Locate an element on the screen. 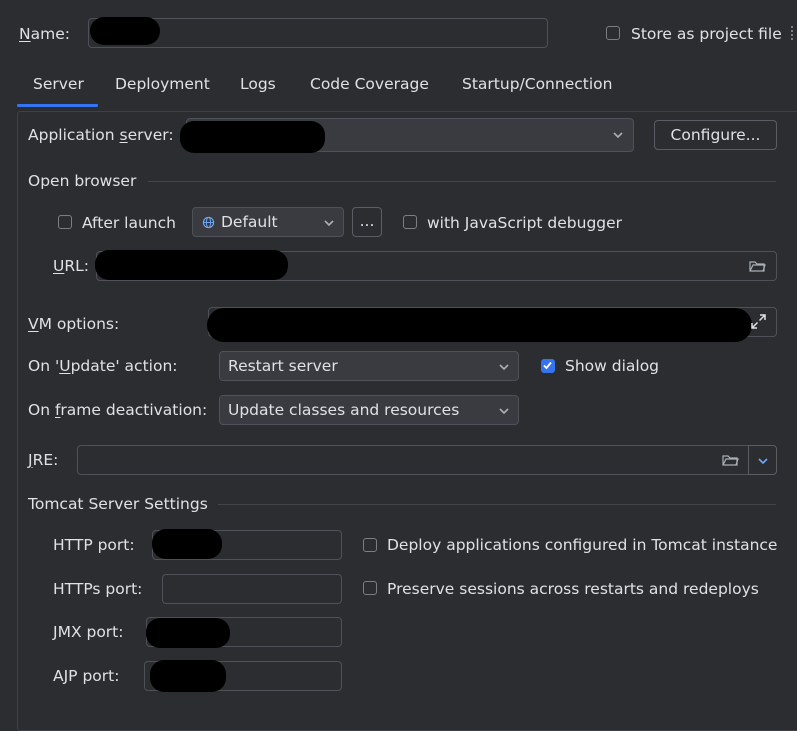 The image size is (797, 731). on-frame-deactivation-label: On frame deactivation: is located at coordinates (118, 410).